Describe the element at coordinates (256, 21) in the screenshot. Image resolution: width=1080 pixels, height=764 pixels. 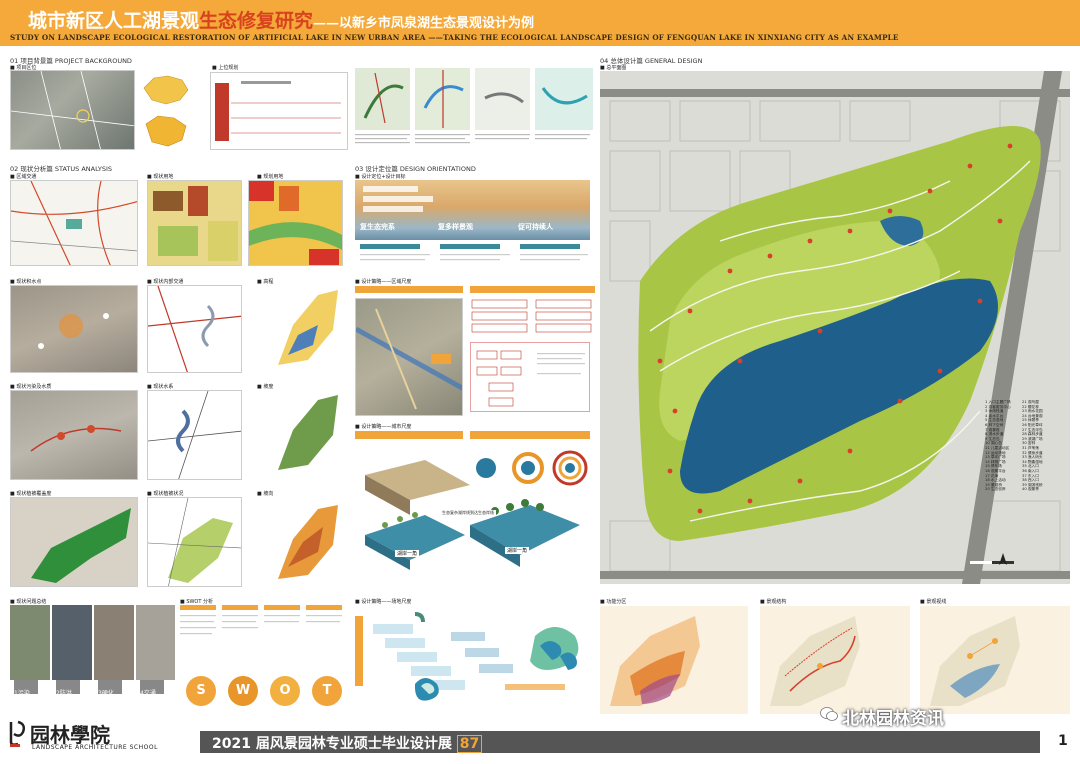
I see `title-highlight: 生态修复研究` at that location.